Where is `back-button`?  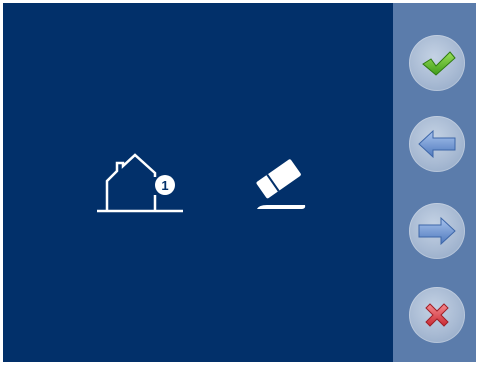 back-button is located at coordinates (437, 144).